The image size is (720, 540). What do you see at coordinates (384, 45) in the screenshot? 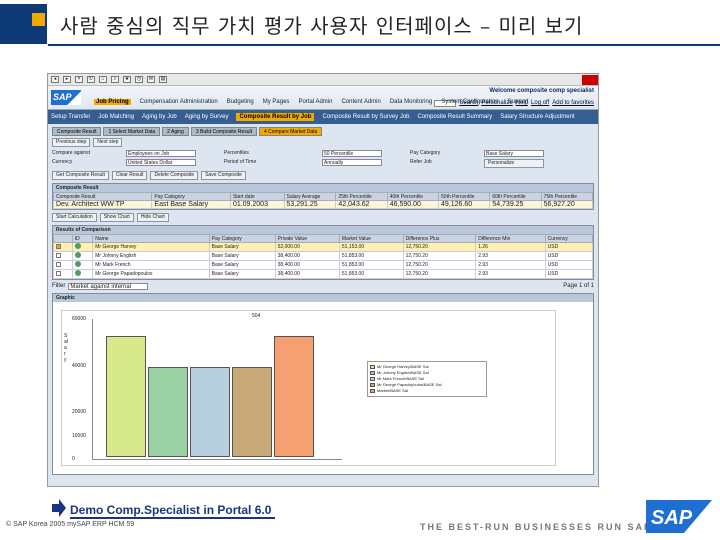
I see `title-divider` at bounding box center [384, 45].